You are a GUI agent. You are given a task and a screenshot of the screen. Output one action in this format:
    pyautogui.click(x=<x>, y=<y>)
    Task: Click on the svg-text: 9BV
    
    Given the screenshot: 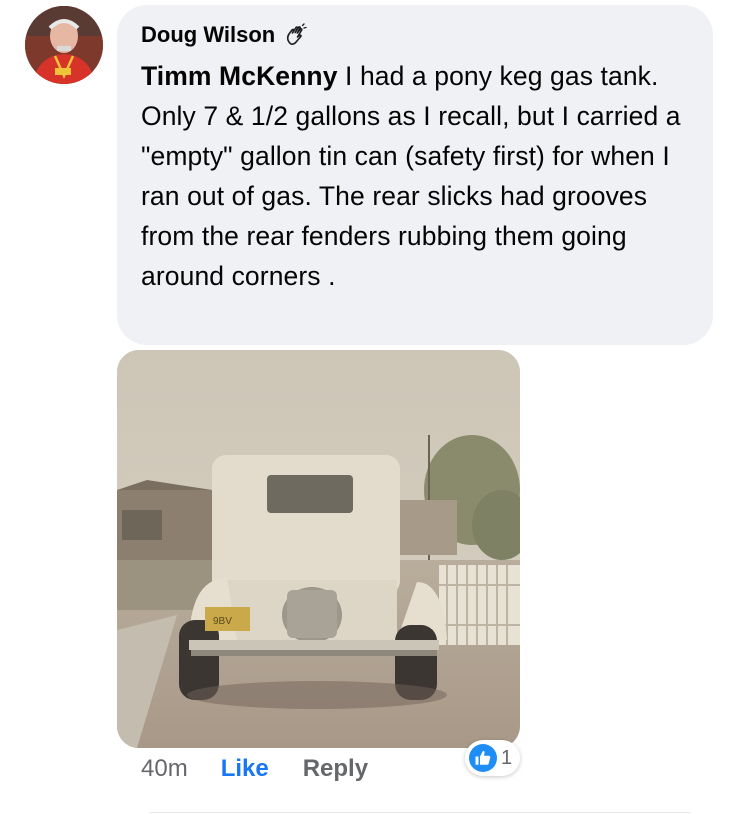 What is the action you would take?
    pyautogui.click(x=222, y=621)
    